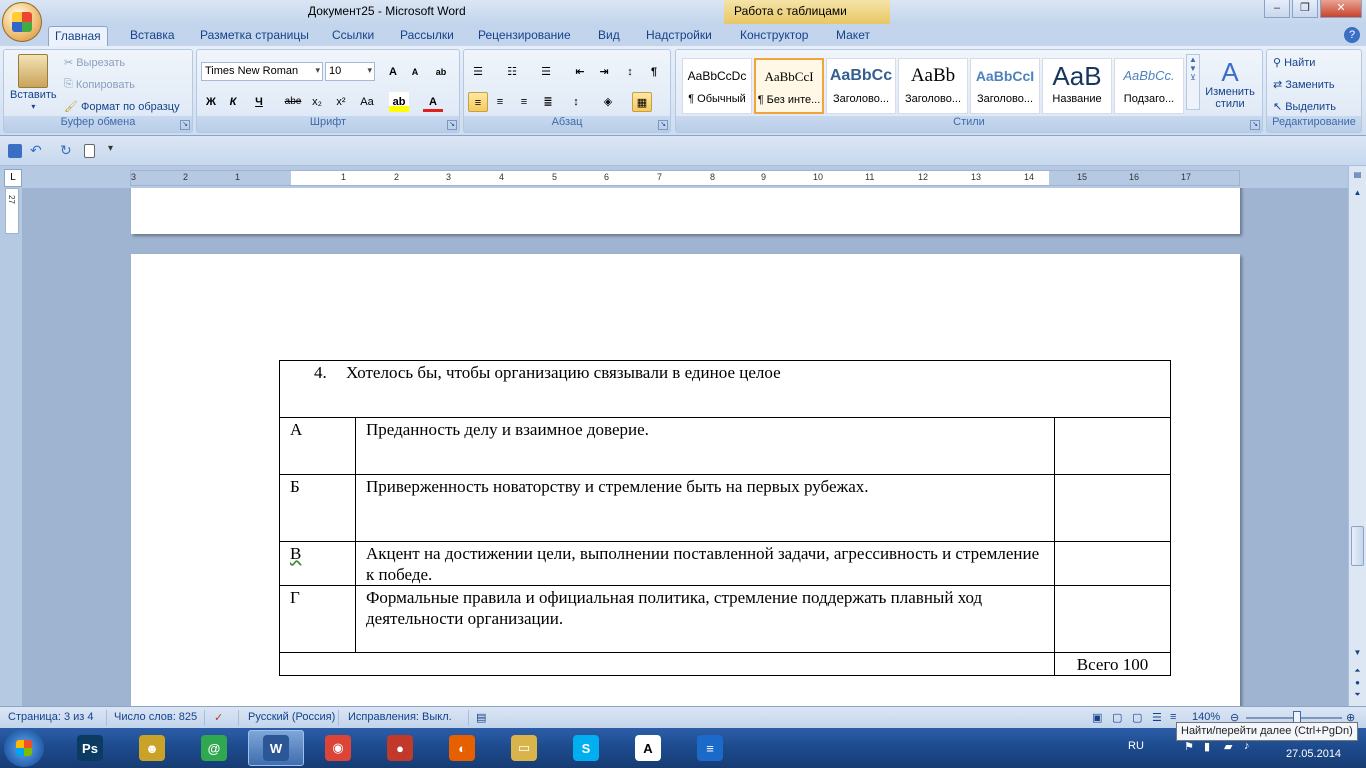  What do you see at coordinates (441, 72) in the screenshot?
I see `clear-format-icon: ab` at bounding box center [441, 72].